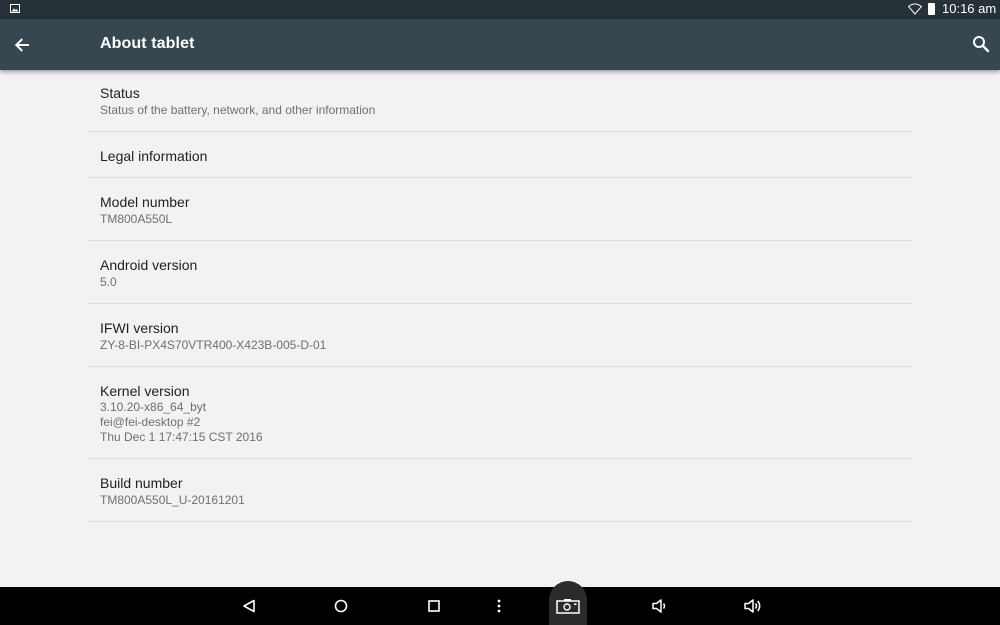 This screenshot has width=1000, height=625. I want to click on item-summary: ZY-8-BI-PX4S70VTR400-X423B-005-D-01, so click(213, 345).